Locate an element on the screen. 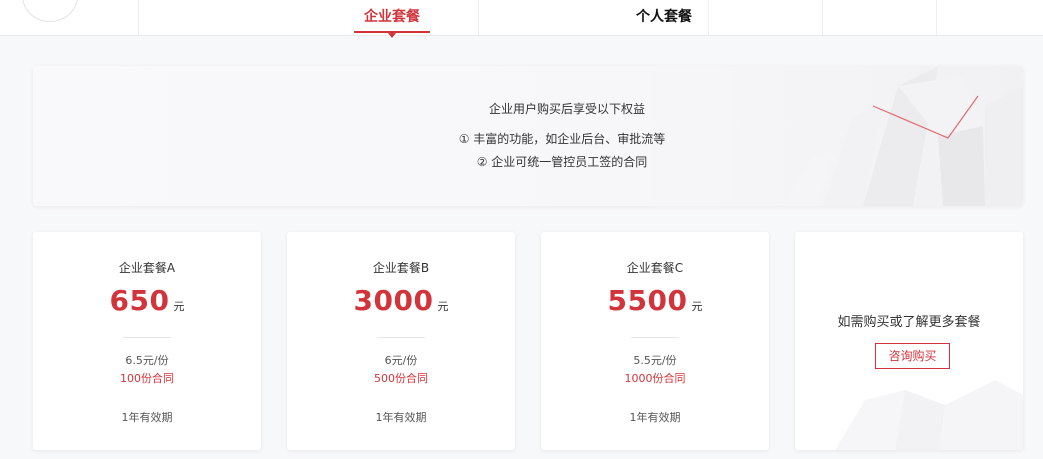 Image resolution: width=1043 pixels, height=459 pixels. plan-price-value: 3000 is located at coordinates (393, 300).